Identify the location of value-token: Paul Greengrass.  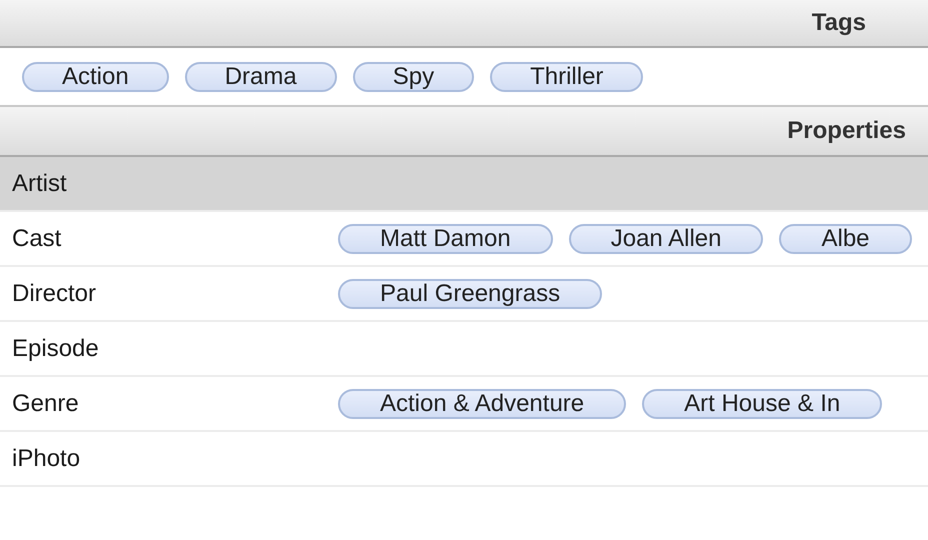
(470, 293).